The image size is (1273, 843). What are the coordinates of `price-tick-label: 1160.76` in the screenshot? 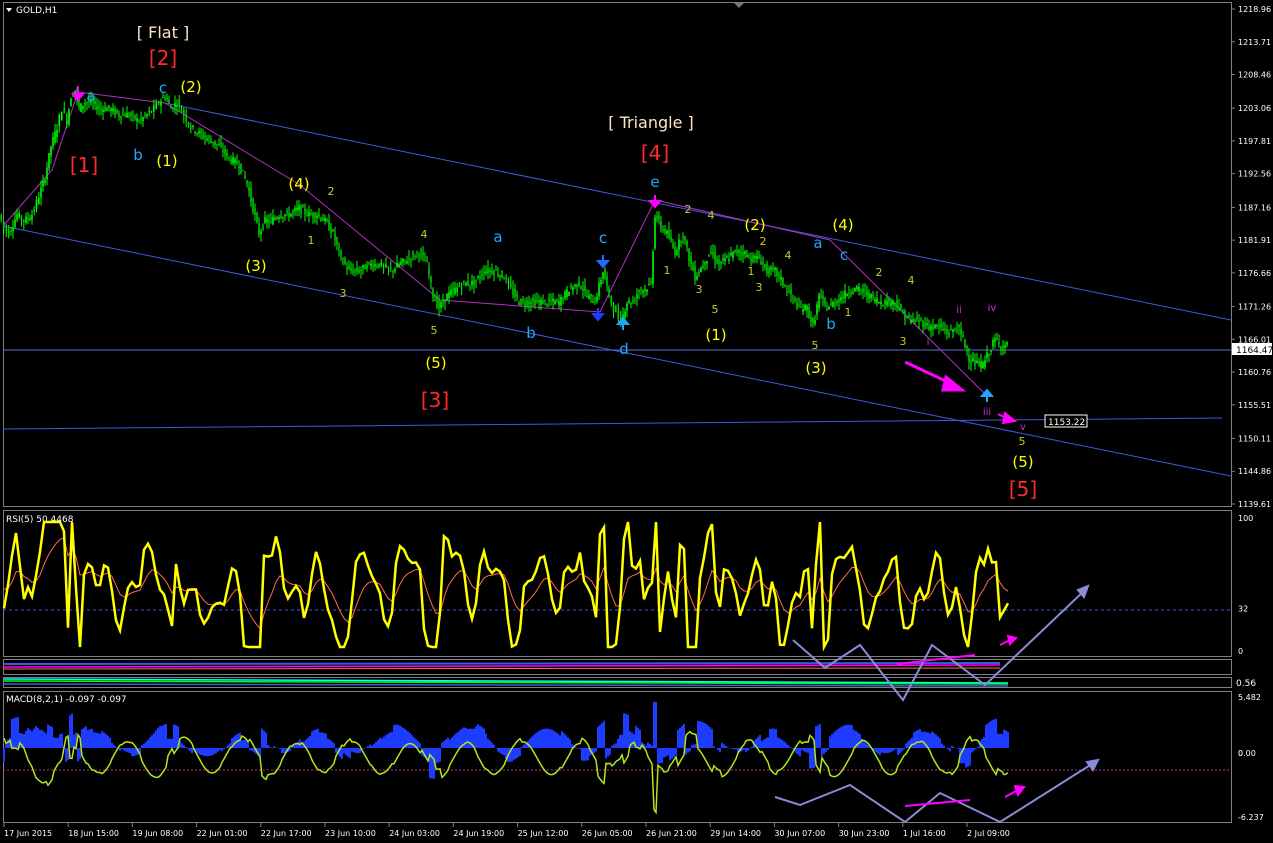 It's located at (1254, 372).